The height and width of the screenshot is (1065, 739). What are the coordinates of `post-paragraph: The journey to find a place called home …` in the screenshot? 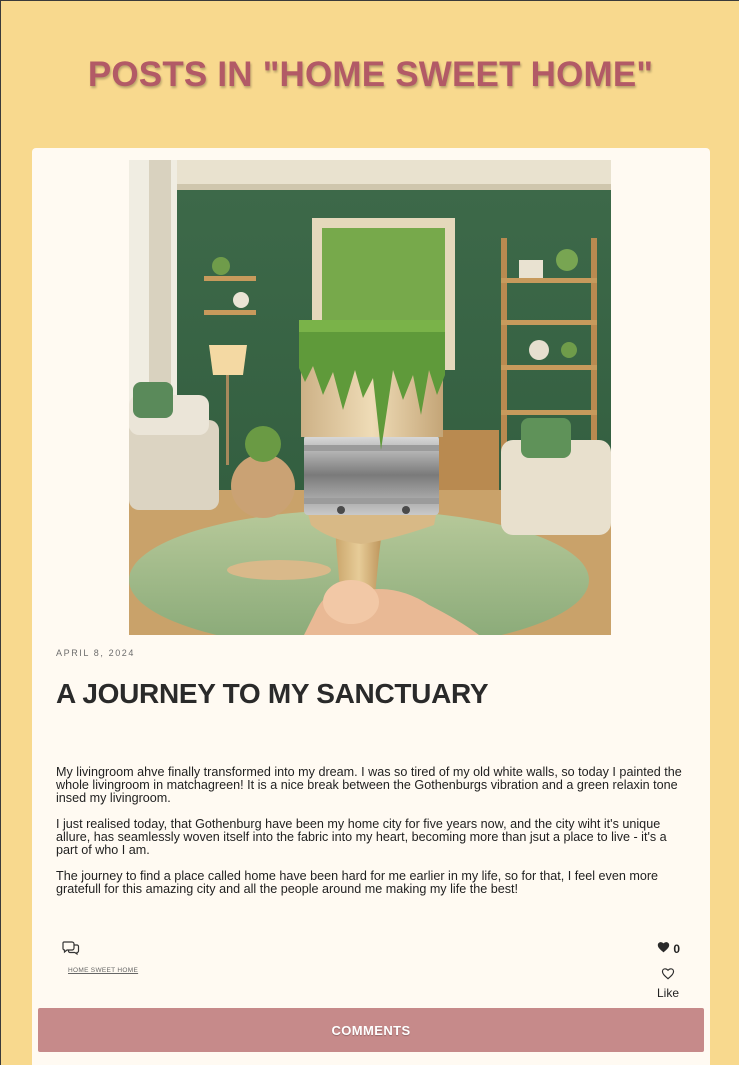 It's located at (357, 882).